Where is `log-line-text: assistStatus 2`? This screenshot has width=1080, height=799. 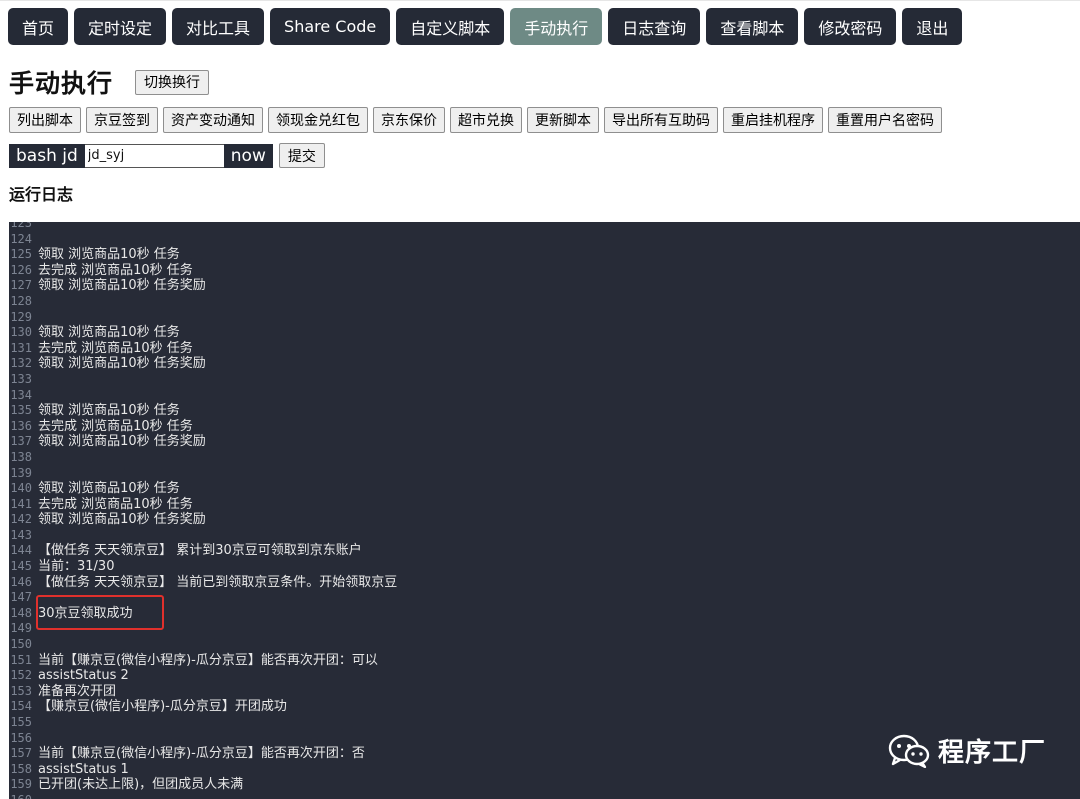 log-line-text: assistStatus 2 is located at coordinates (83, 676).